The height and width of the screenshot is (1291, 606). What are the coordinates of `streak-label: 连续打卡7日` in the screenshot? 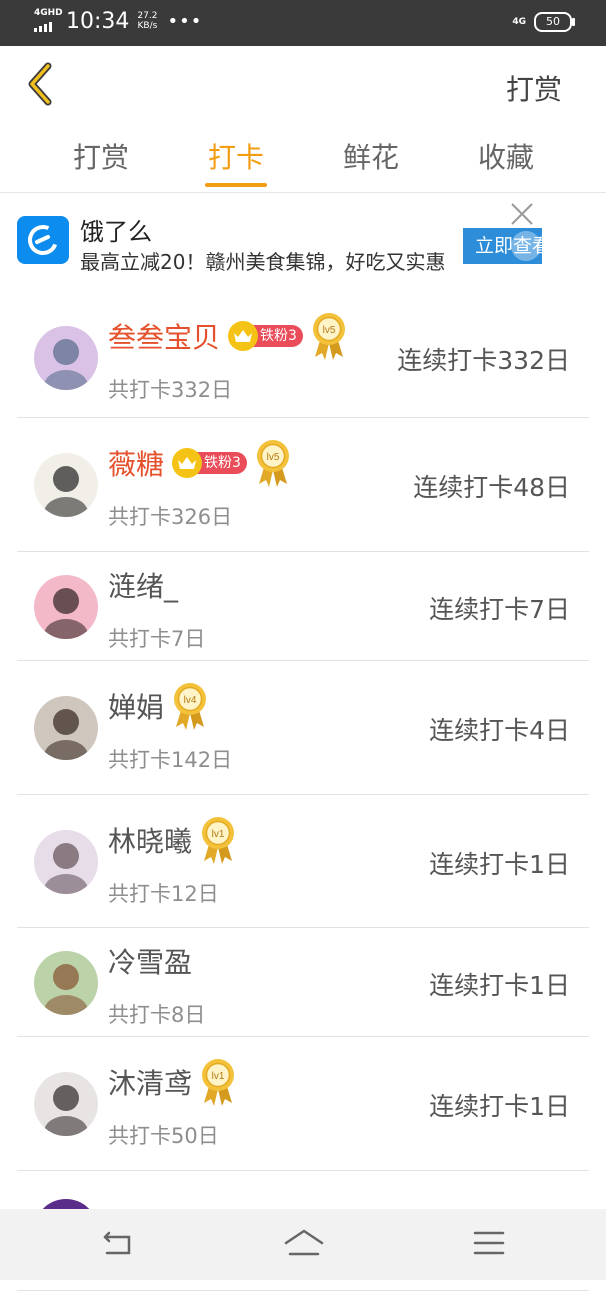 It's located at (499, 609).